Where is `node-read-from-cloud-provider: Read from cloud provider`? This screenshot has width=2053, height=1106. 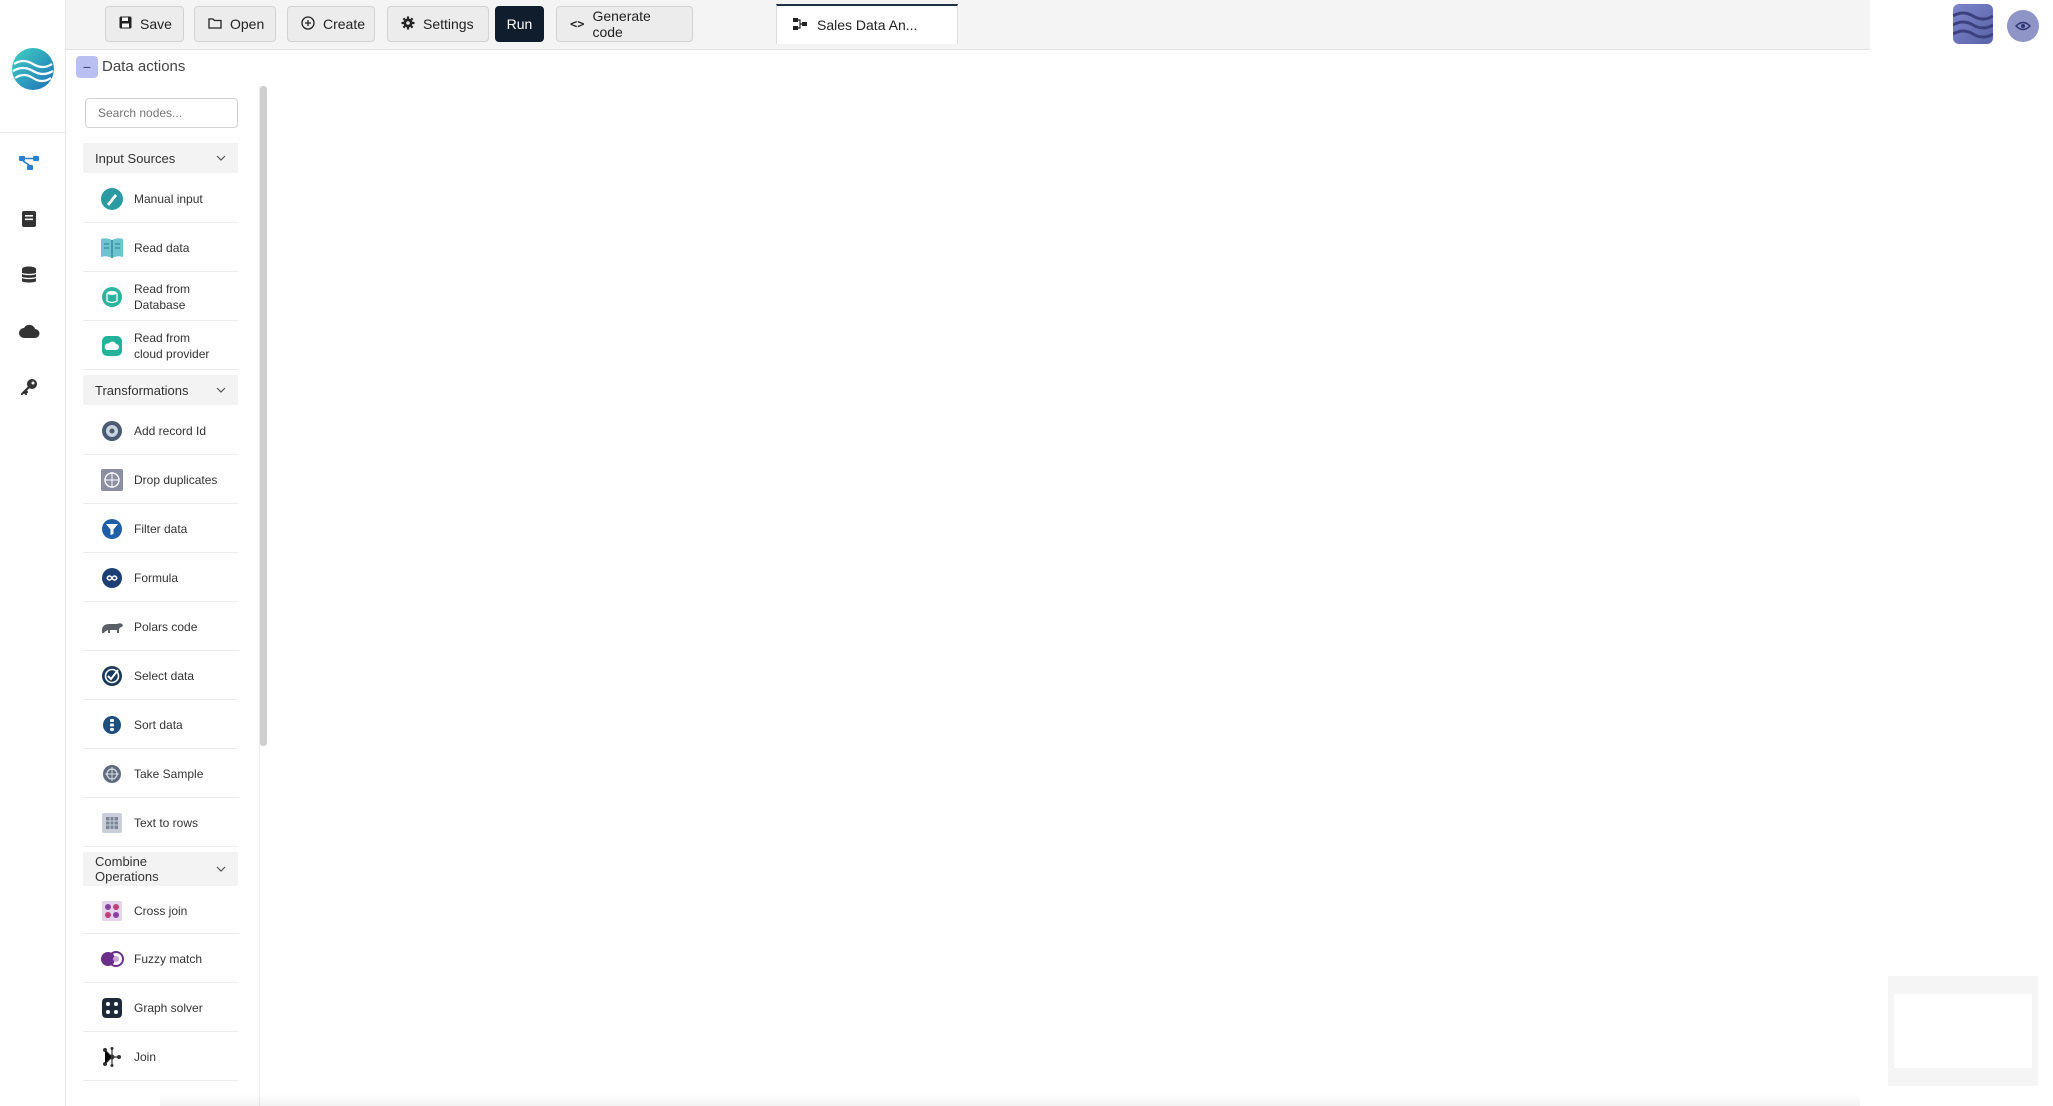
node-read-from-cloud-provider: Read from cloud provider is located at coordinates (160, 346).